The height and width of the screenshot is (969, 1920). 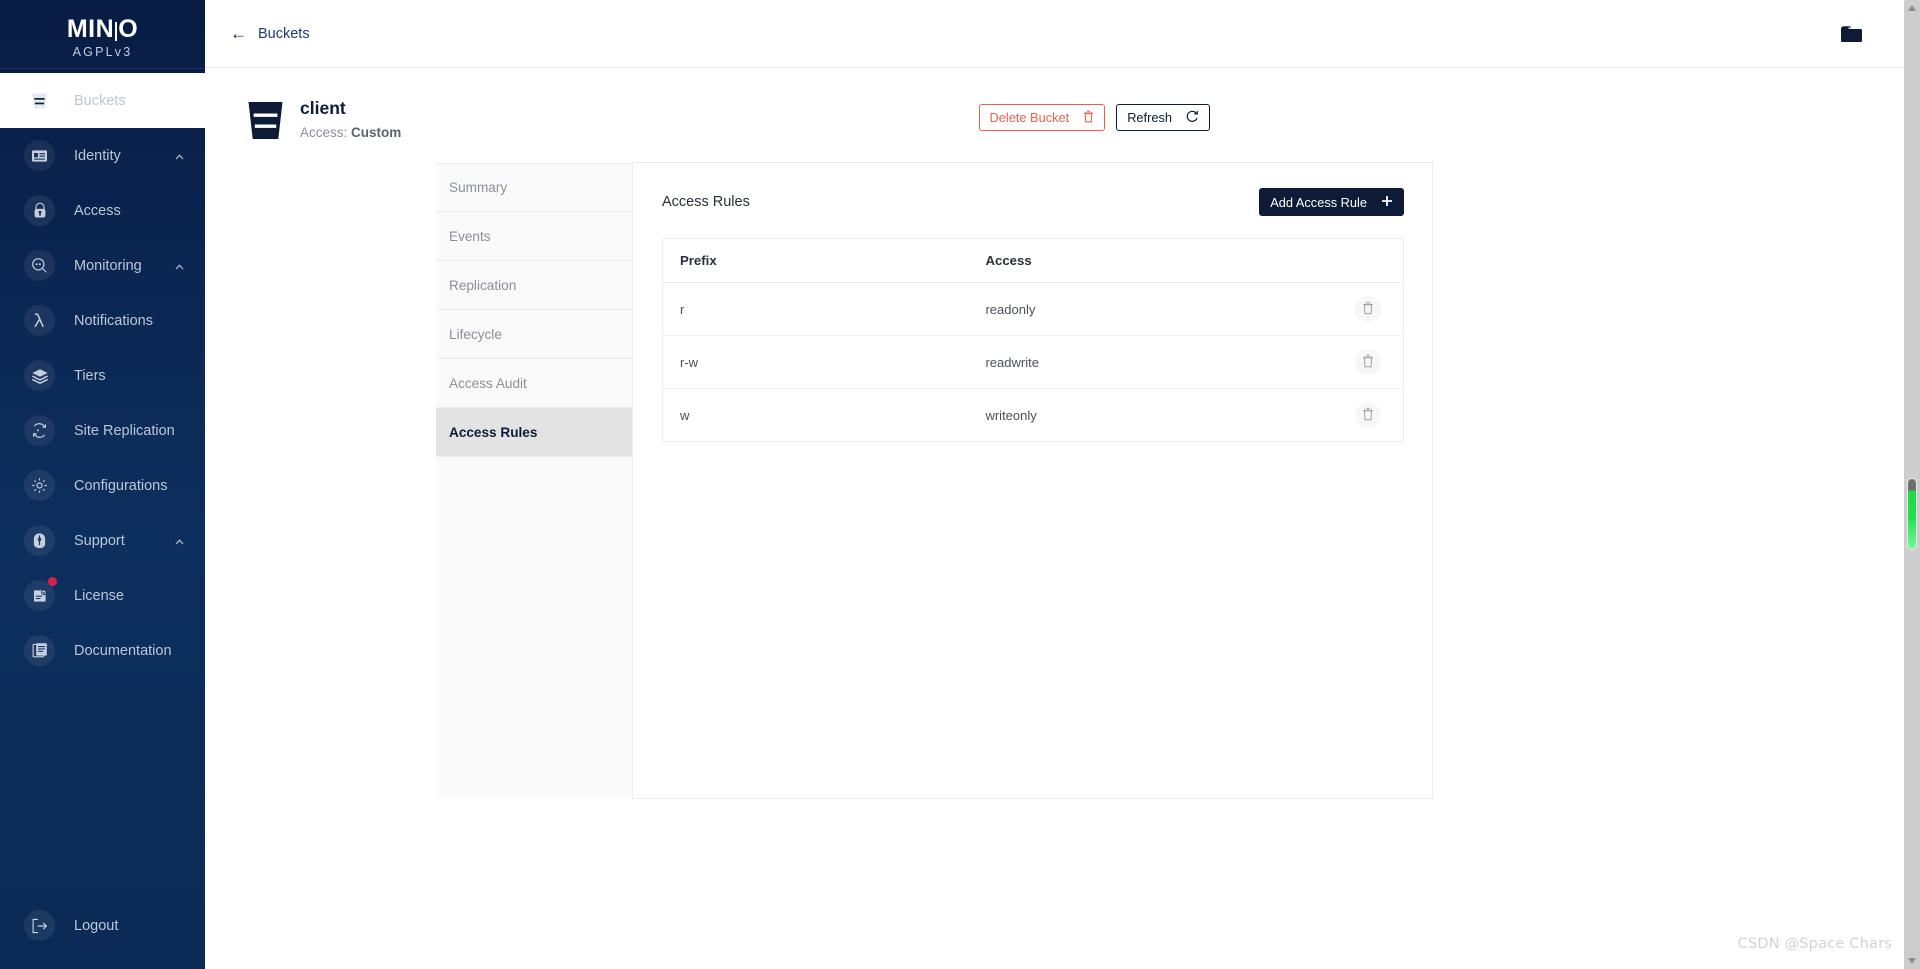 I want to click on tab-access-rules: Access Rules, so click(x=534, y=432).